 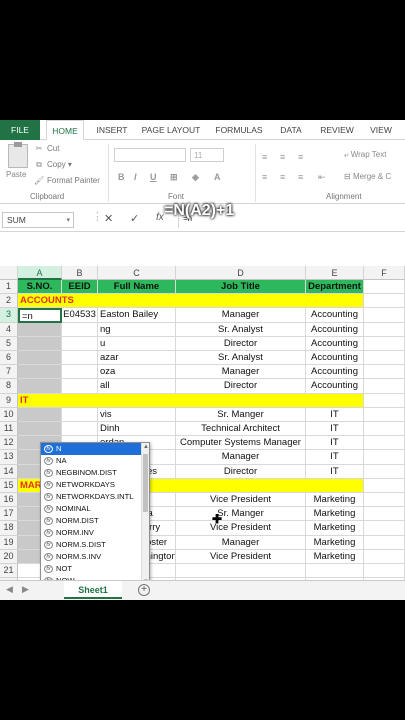 I want to click on bold-button: B, so click(x=121, y=177).